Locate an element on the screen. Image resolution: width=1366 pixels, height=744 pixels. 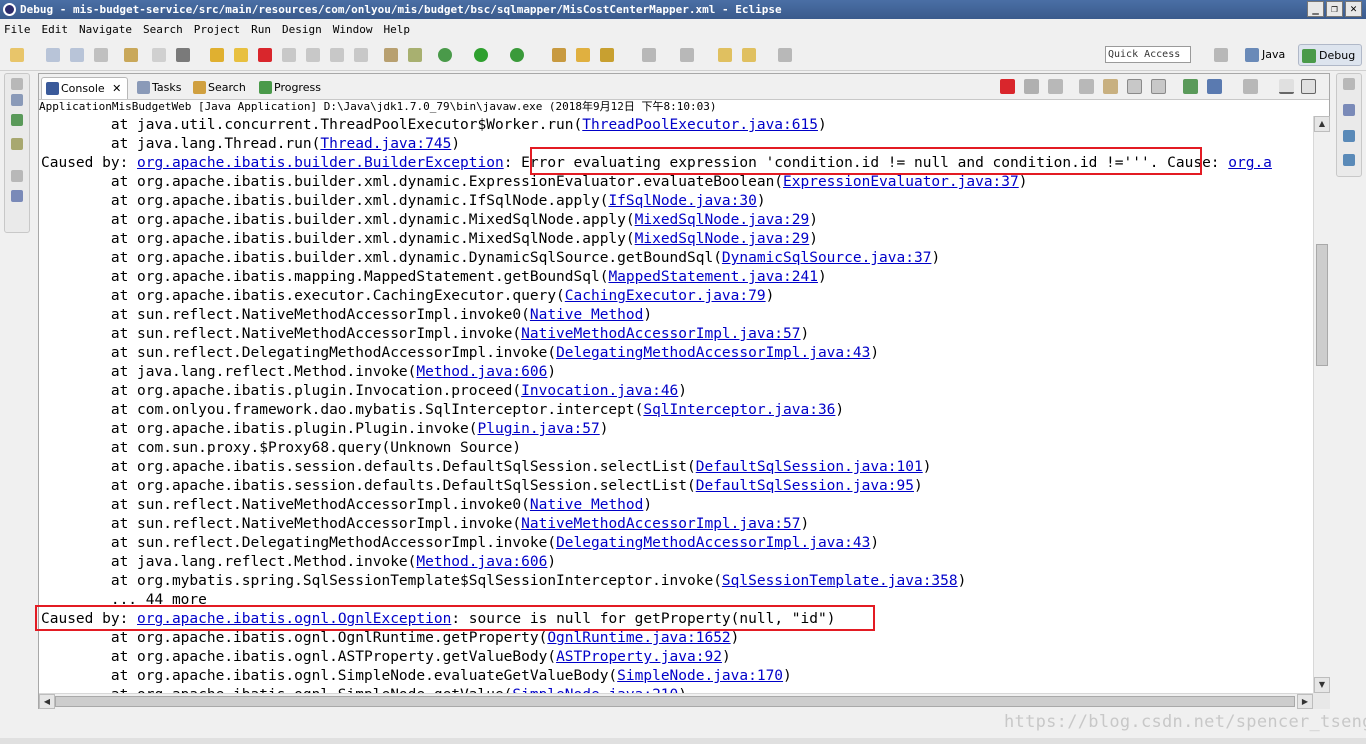
perspective-java: Java is located at coordinates (1266, 55).